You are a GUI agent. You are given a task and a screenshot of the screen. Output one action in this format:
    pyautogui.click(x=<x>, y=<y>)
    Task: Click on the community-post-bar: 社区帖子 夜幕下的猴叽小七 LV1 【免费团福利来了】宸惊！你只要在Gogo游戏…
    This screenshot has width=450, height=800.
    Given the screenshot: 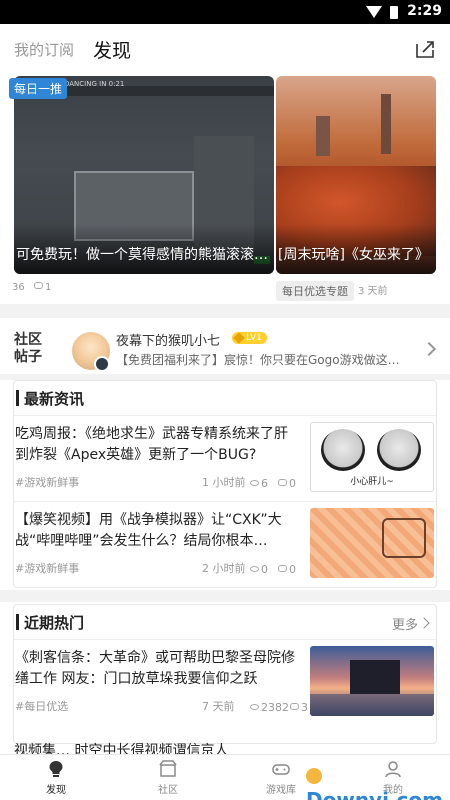 What is the action you would take?
    pyautogui.click(x=225, y=351)
    